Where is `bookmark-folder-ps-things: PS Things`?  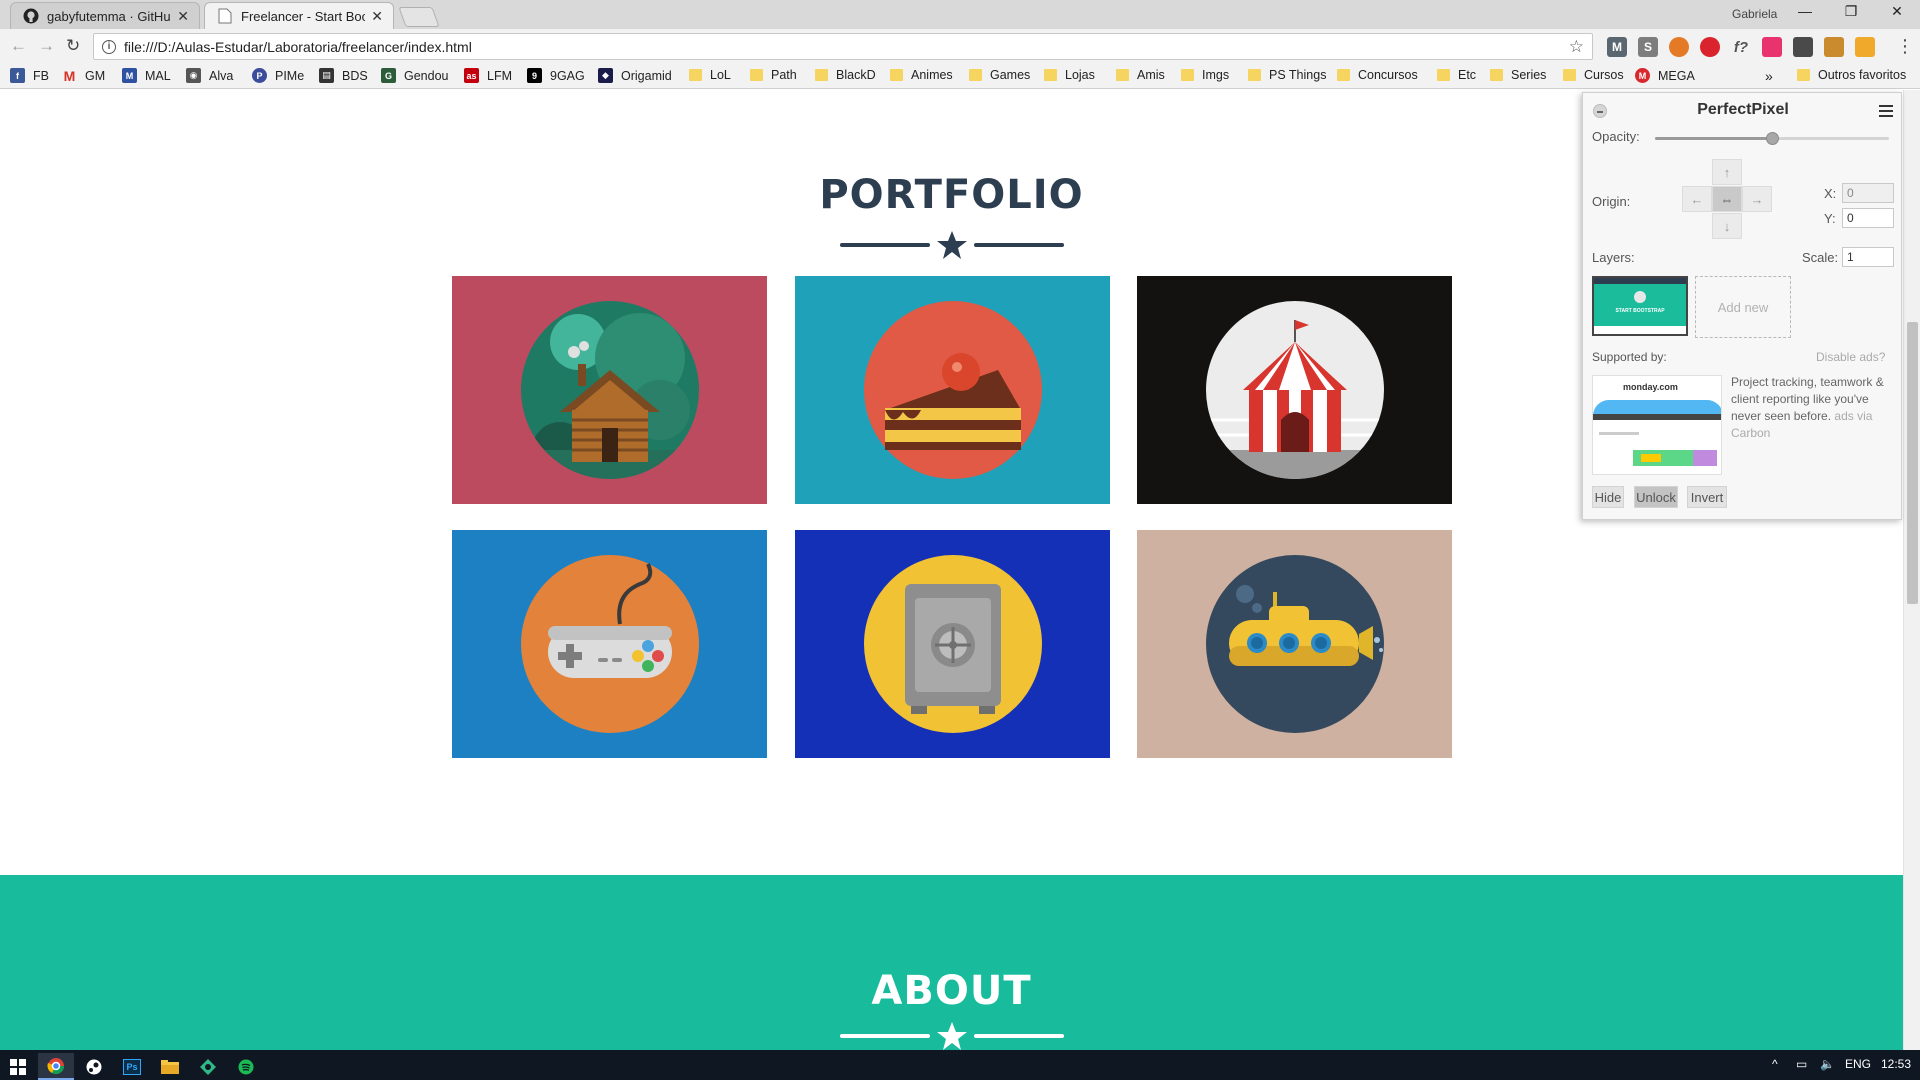 bookmark-folder-ps-things: PS Things is located at coordinates (1287, 75).